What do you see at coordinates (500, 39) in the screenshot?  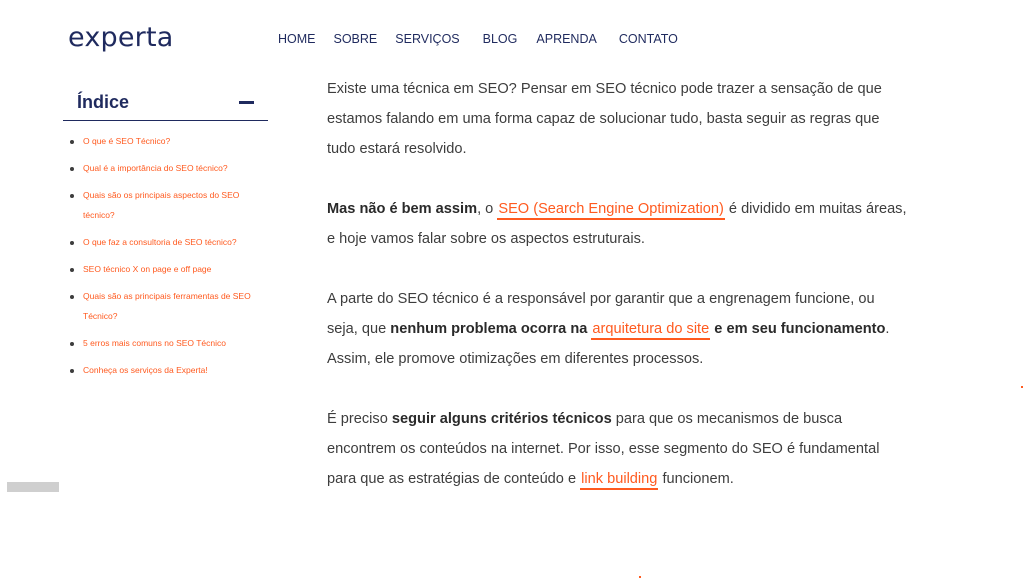 I see `nav-blog: BLOG` at bounding box center [500, 39].